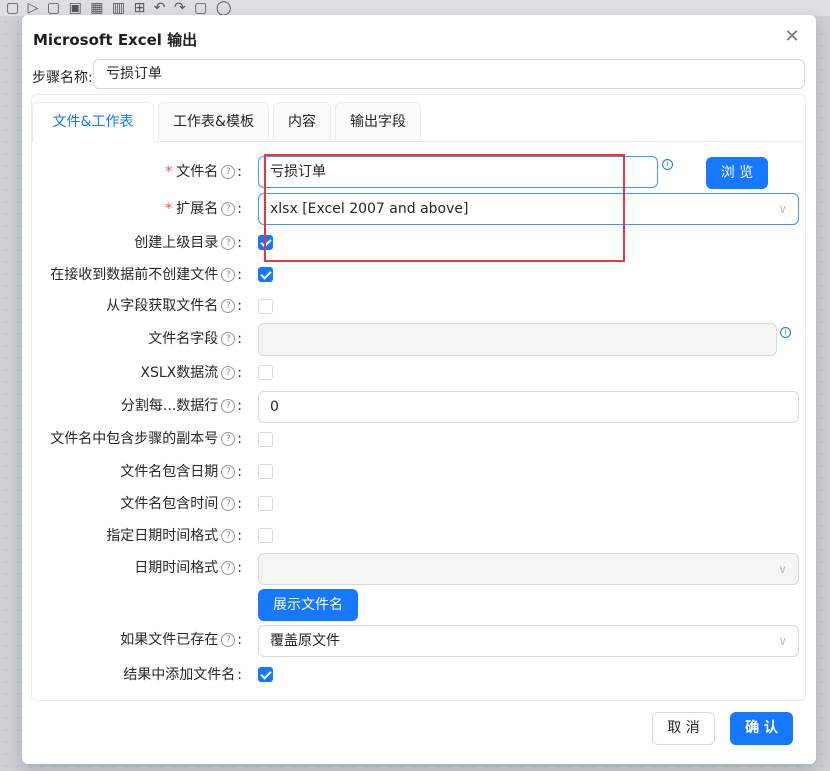  I want to click on tab-output-fields: 输出字段, so click(378, 121).